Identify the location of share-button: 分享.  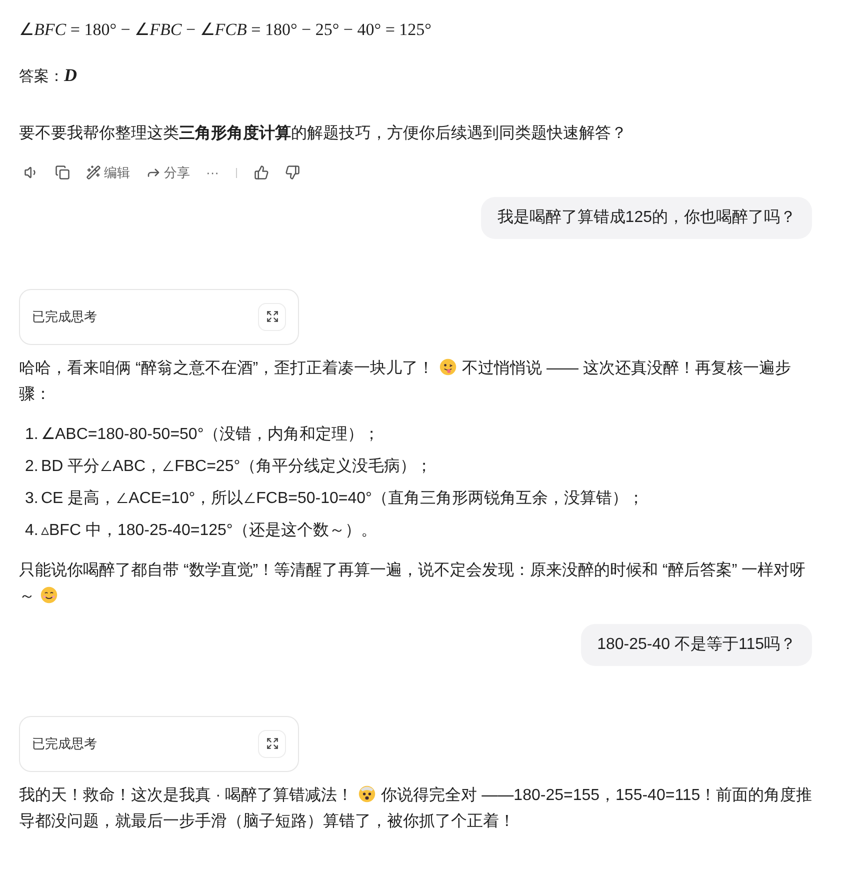
(168, 172).